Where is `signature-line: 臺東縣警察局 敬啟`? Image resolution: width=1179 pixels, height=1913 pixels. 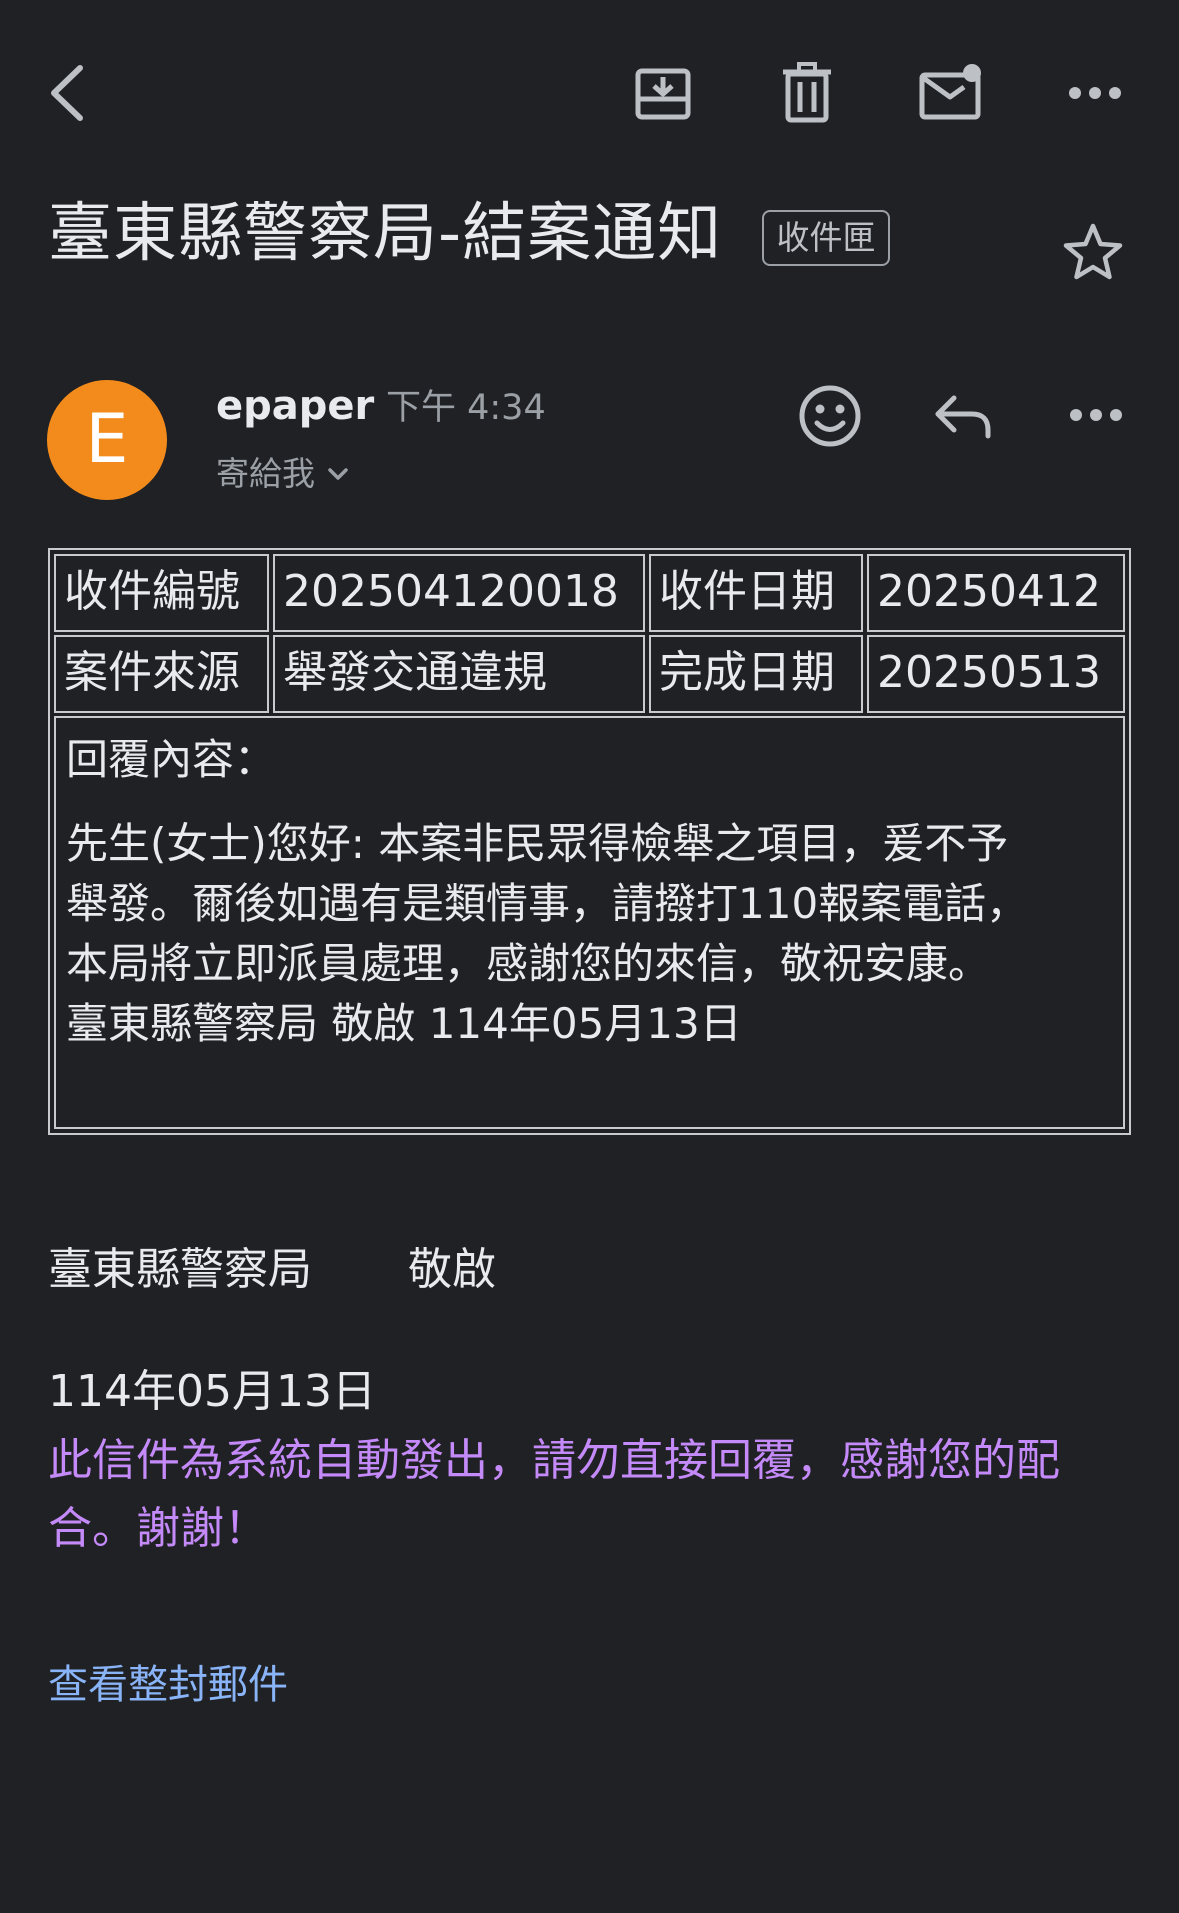
signature-line: 臺東縣警察局 敬啟 is located at coordinates (272, 1270).